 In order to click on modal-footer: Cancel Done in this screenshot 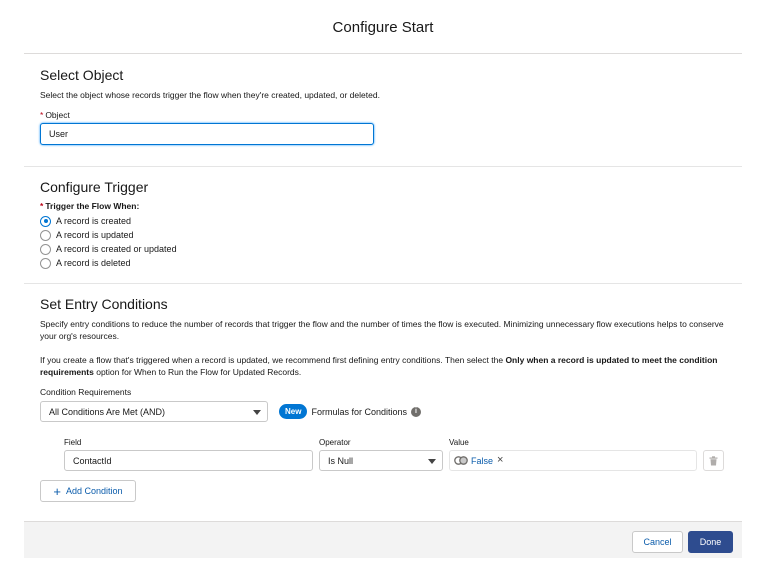, I will do `click(383, 539)`.